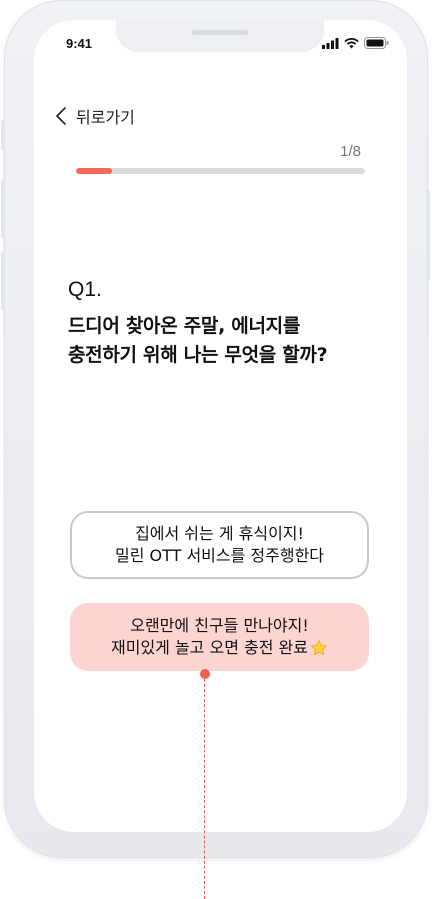  What do you see at coordinates (220, 171) in the screenshot?
I see `progress-bar` at bounding box center [220, 171].